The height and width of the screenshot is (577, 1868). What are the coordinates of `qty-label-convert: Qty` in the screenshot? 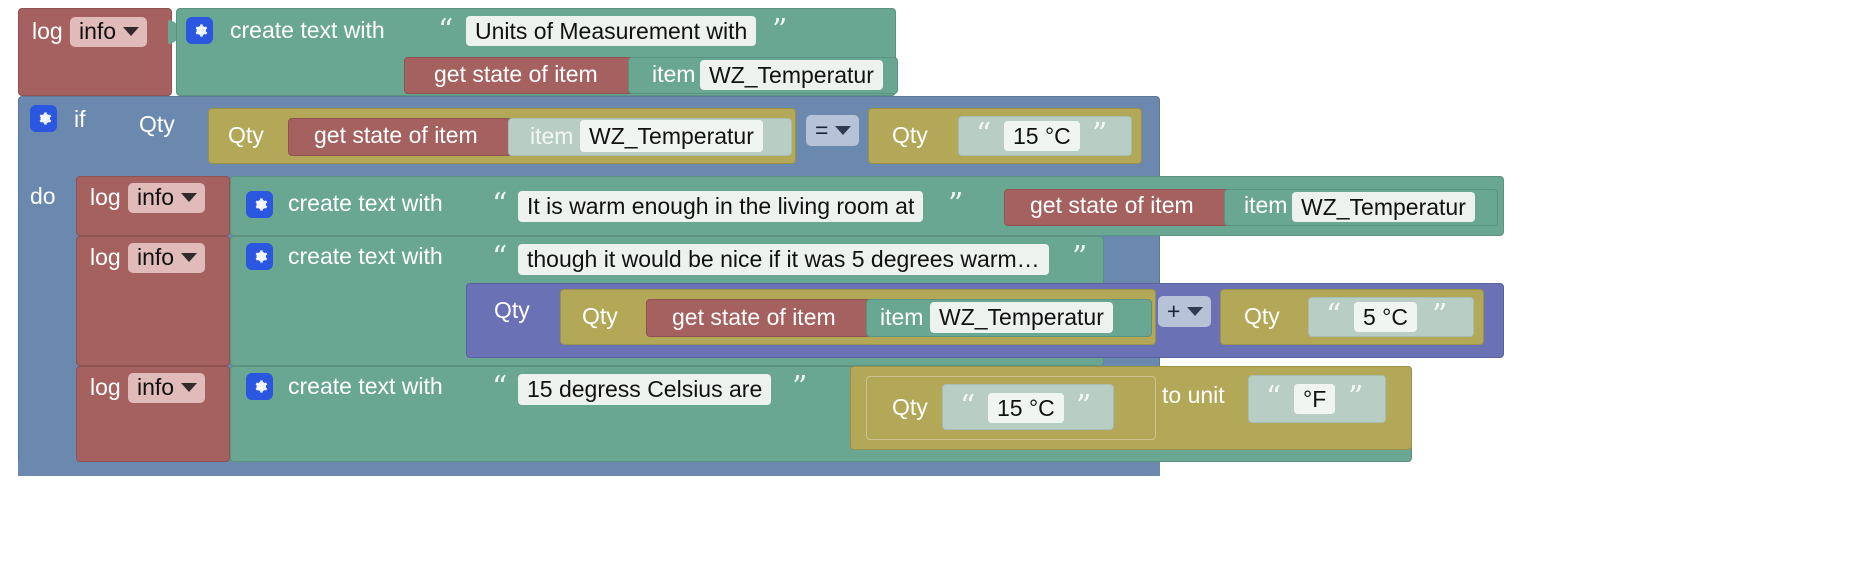 It's located at (910, 407).